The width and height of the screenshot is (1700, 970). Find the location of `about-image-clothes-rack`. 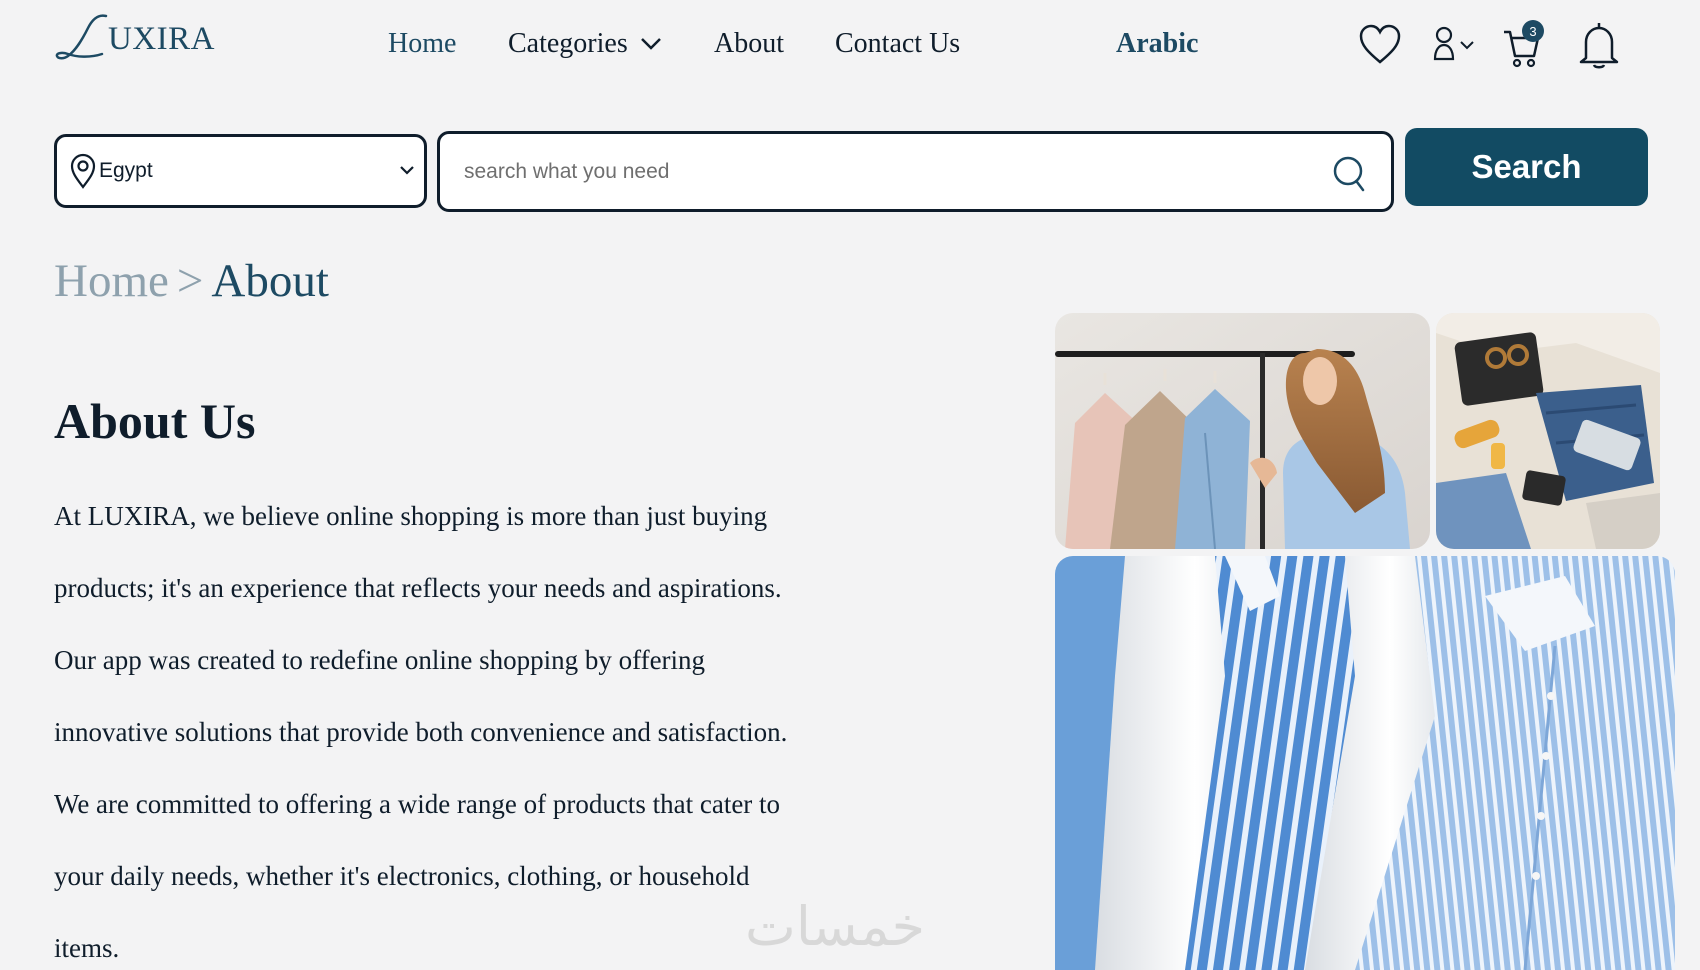

about-image-clothes-rack is located at coordinates (1242, 431).